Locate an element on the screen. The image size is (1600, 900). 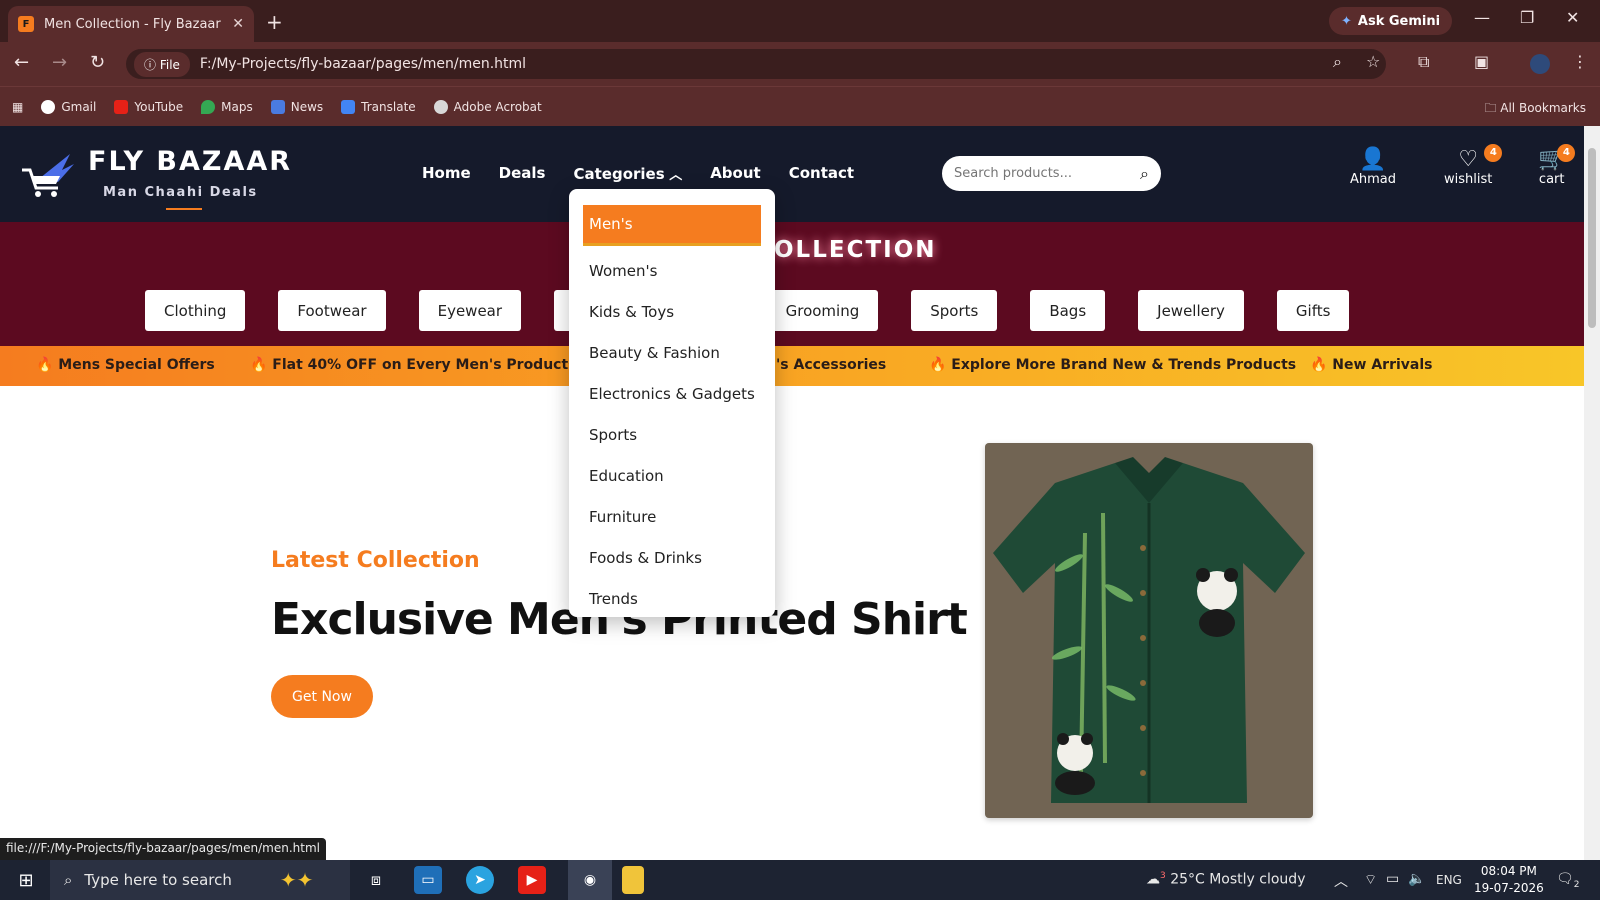
heart-icon: ♡ 4 is located at coordinates (1473, 158).